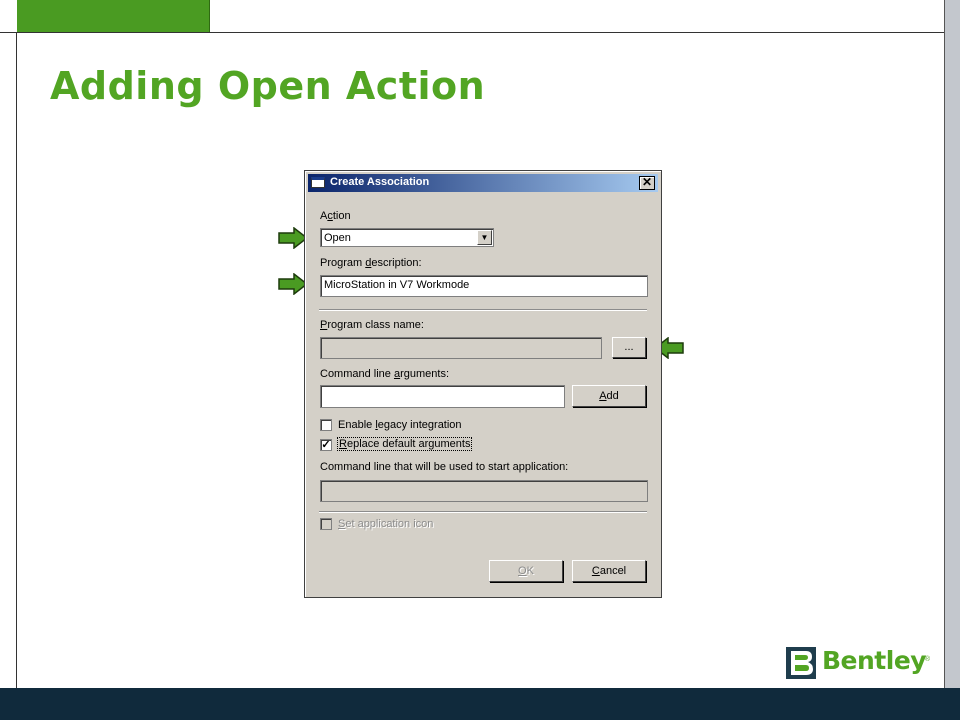 This screenshot has width=960, height=720. What do you see at coordinates (407, 237) in the screenshot?
I see `action-select: Open ▼` at bounding box center [407, 237].